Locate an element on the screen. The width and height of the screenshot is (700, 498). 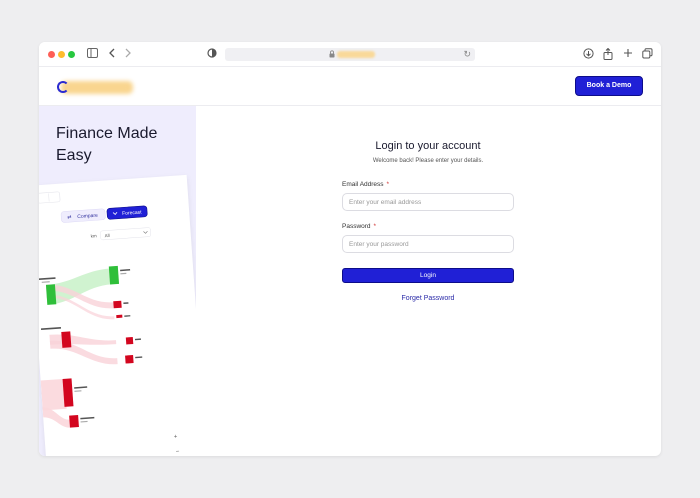
browser-toolbar: ↻ is located at coordinates (350, 54).